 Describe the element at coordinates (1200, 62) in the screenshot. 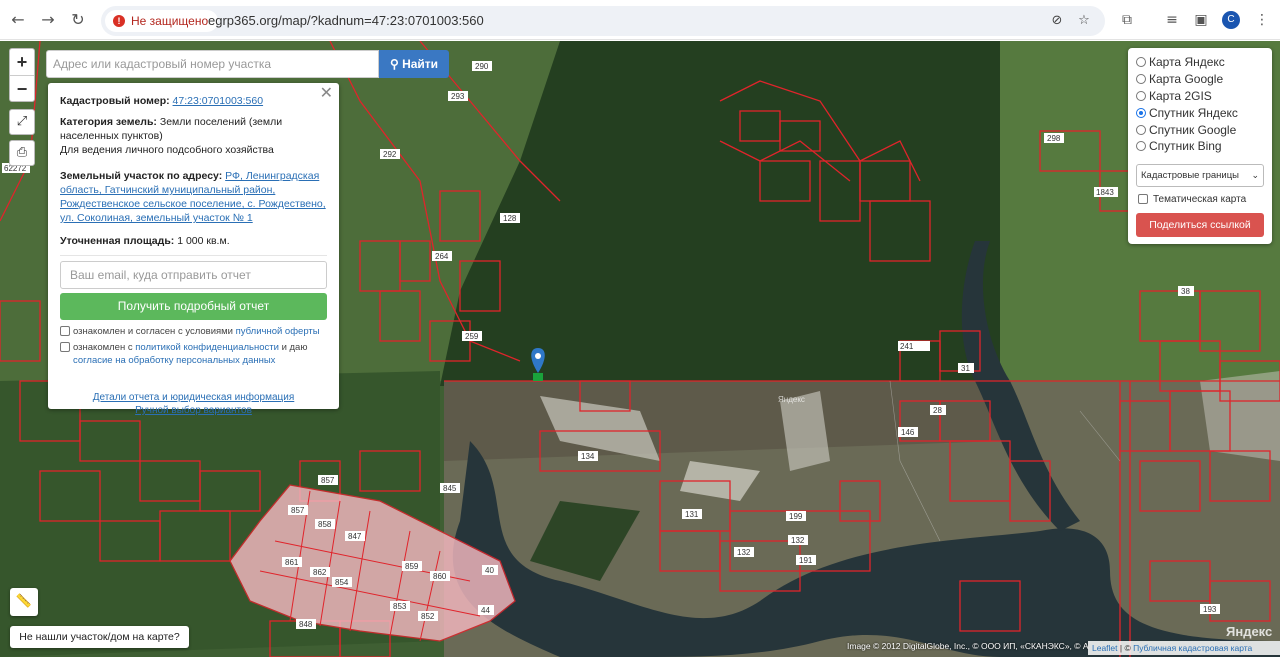

I see `layer-option: Карта Яндекс` at that location.